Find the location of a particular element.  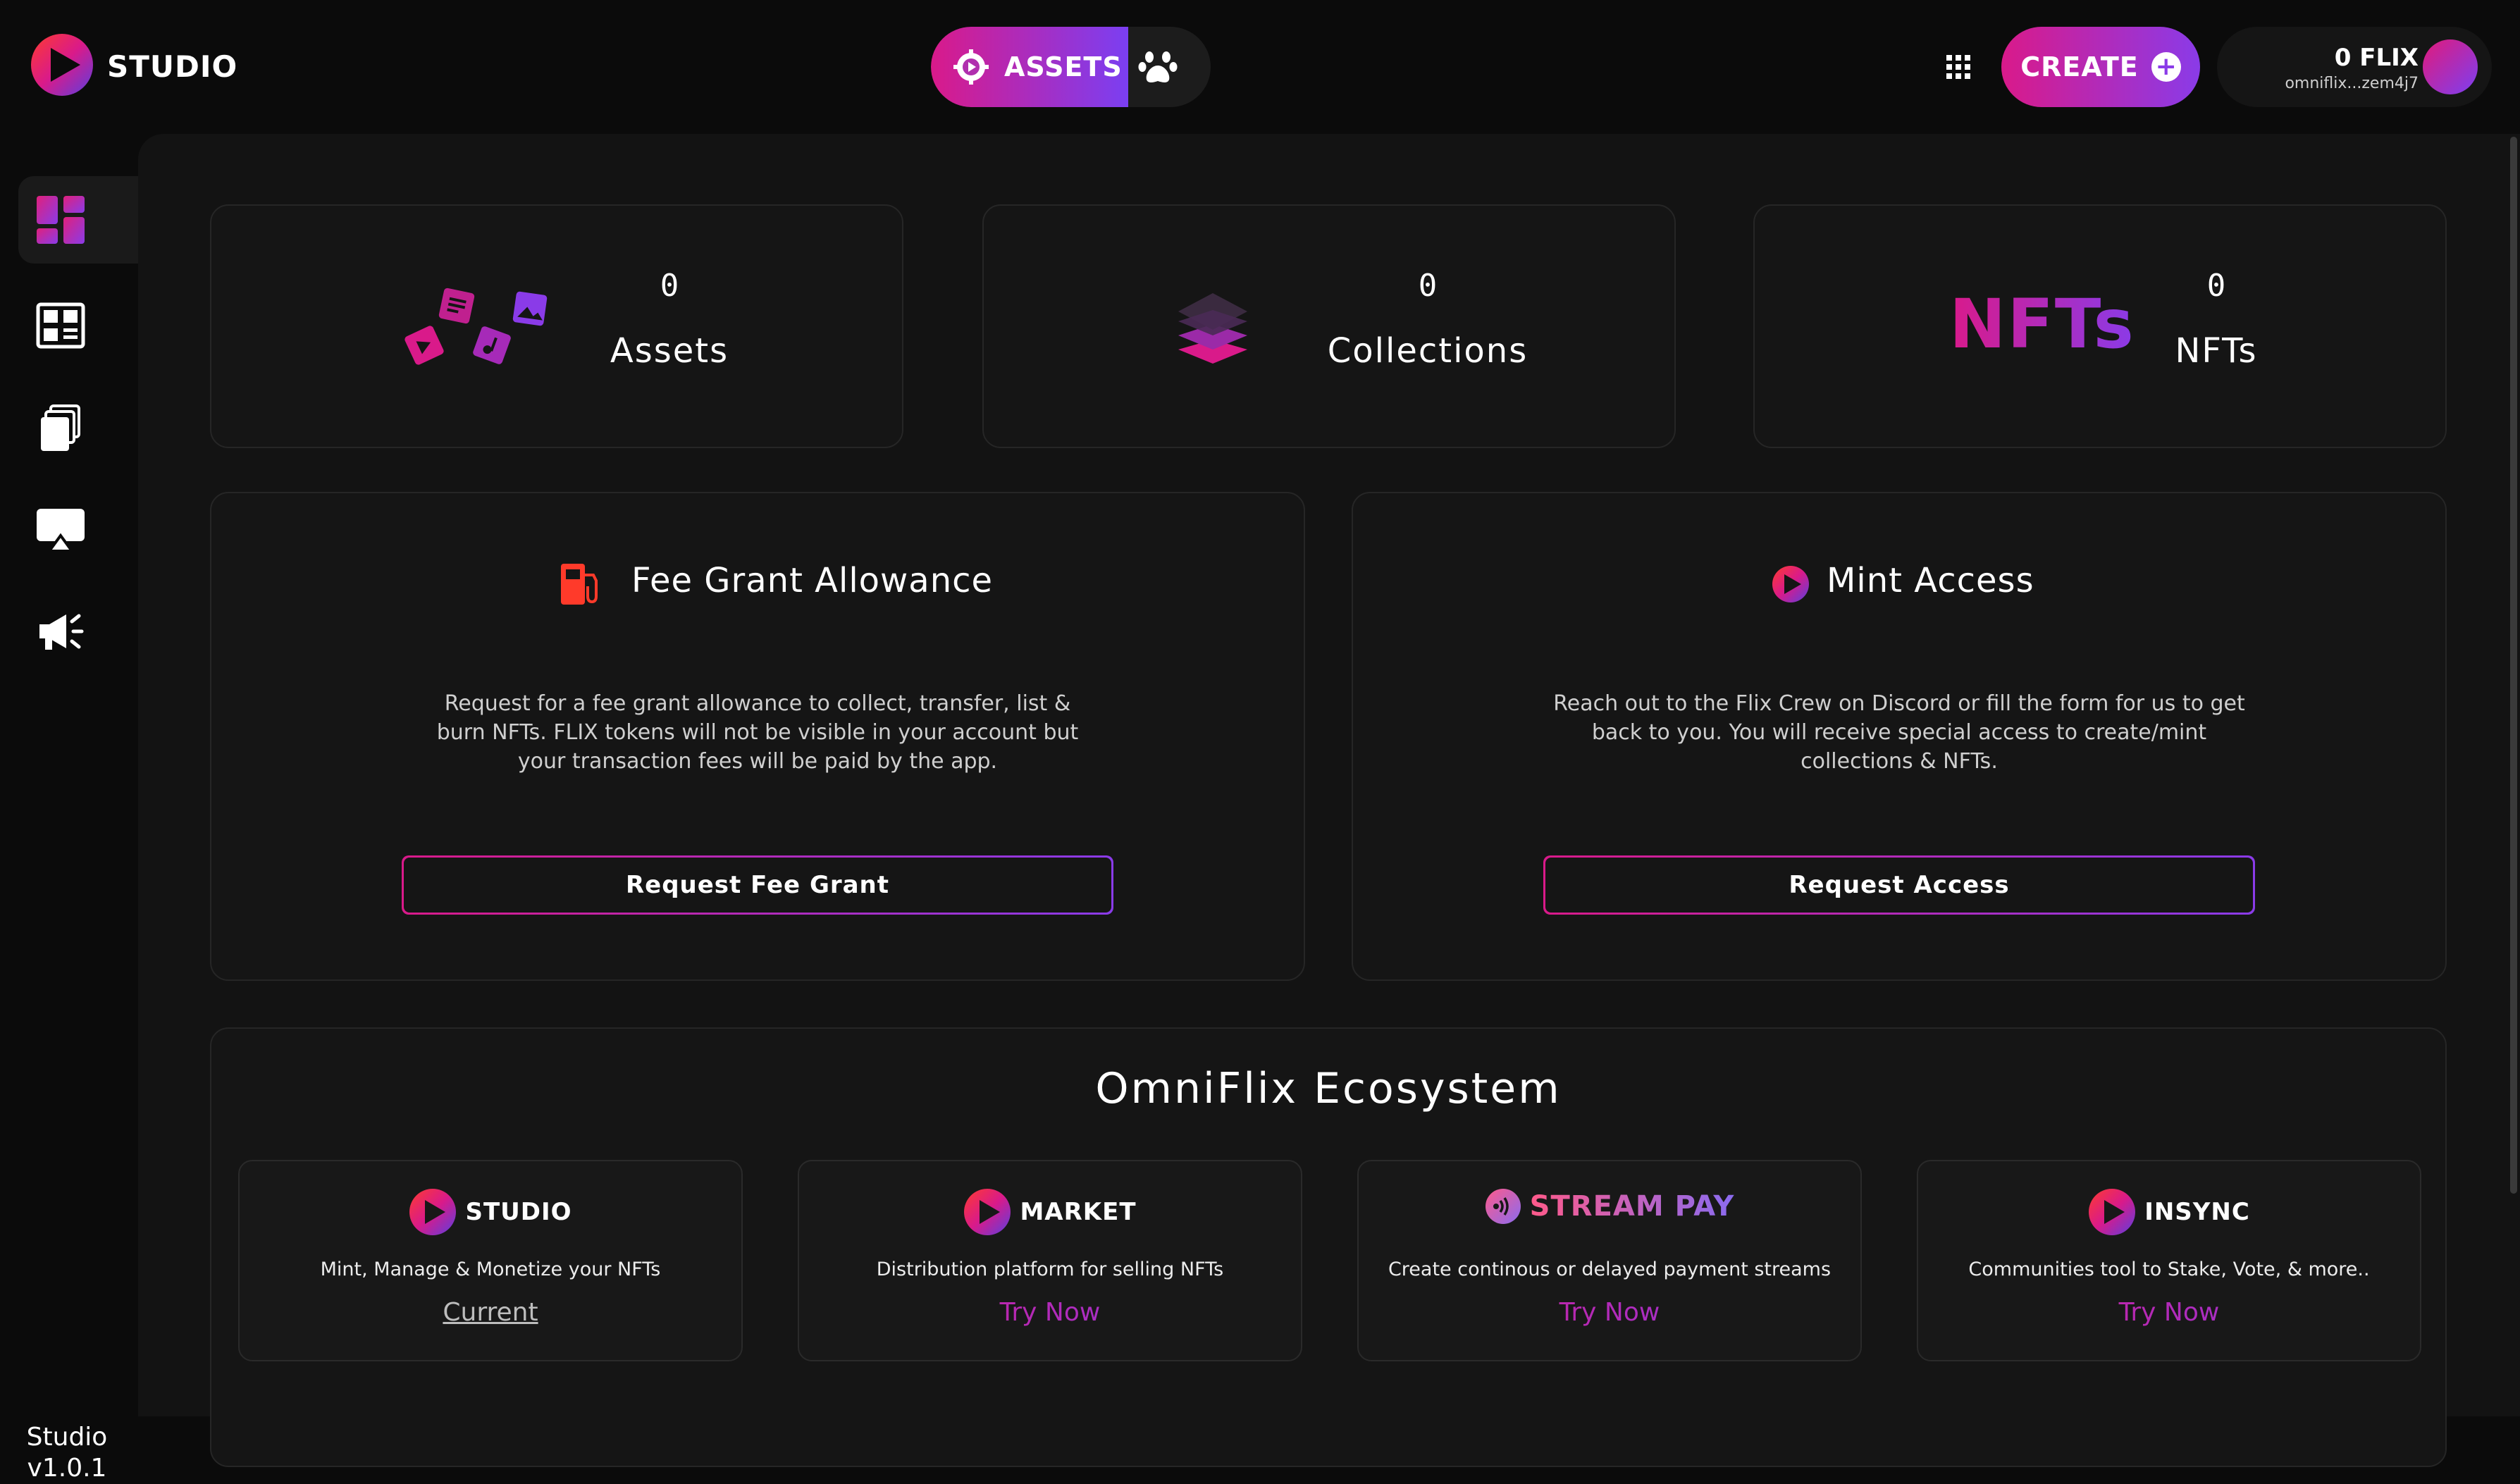

sidebar-item-announcements is located at coordinates (78, 631).